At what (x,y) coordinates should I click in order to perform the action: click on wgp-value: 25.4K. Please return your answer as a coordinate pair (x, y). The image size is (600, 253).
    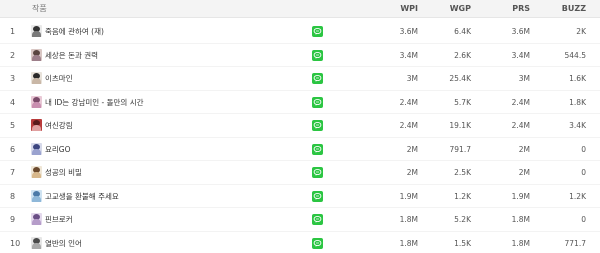
    Looking at the image, I should click on (460, 78).